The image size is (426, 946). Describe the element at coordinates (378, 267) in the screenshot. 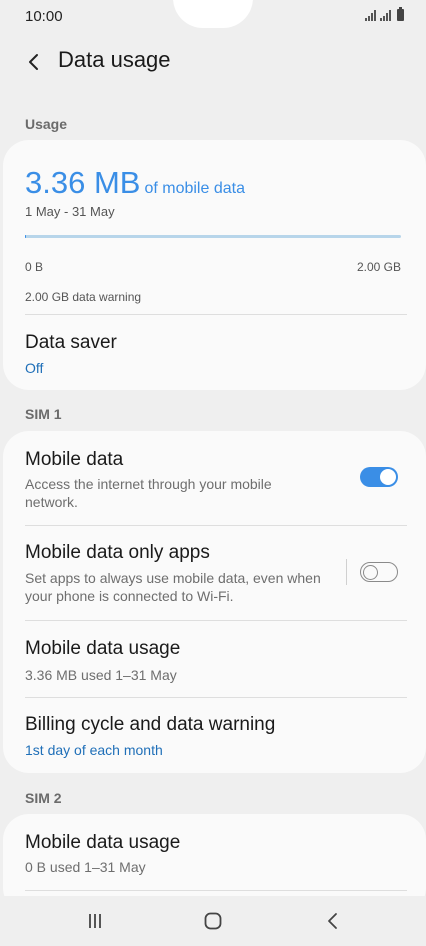

I see `usage-max-label: 2.00 GB` at that location.